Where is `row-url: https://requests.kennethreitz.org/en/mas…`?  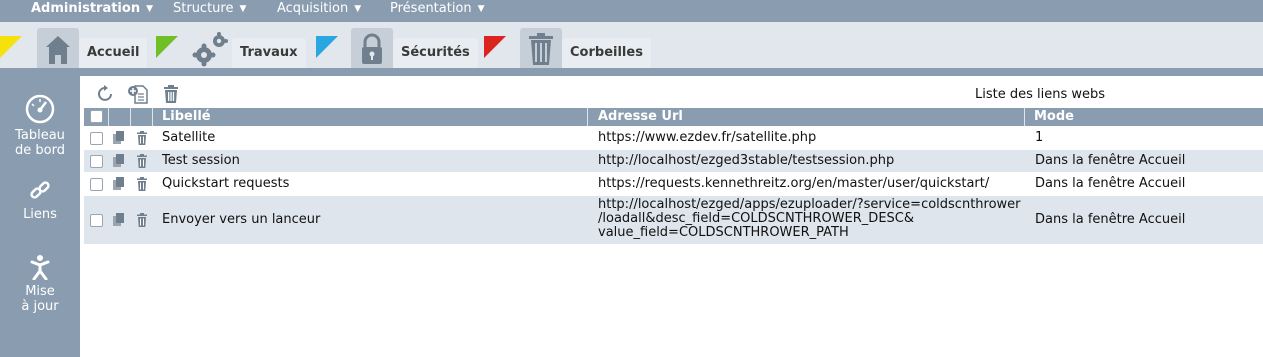
row-url: https://requests.kennethreitz.org/en/mas… is located at coordinates (794, 183).